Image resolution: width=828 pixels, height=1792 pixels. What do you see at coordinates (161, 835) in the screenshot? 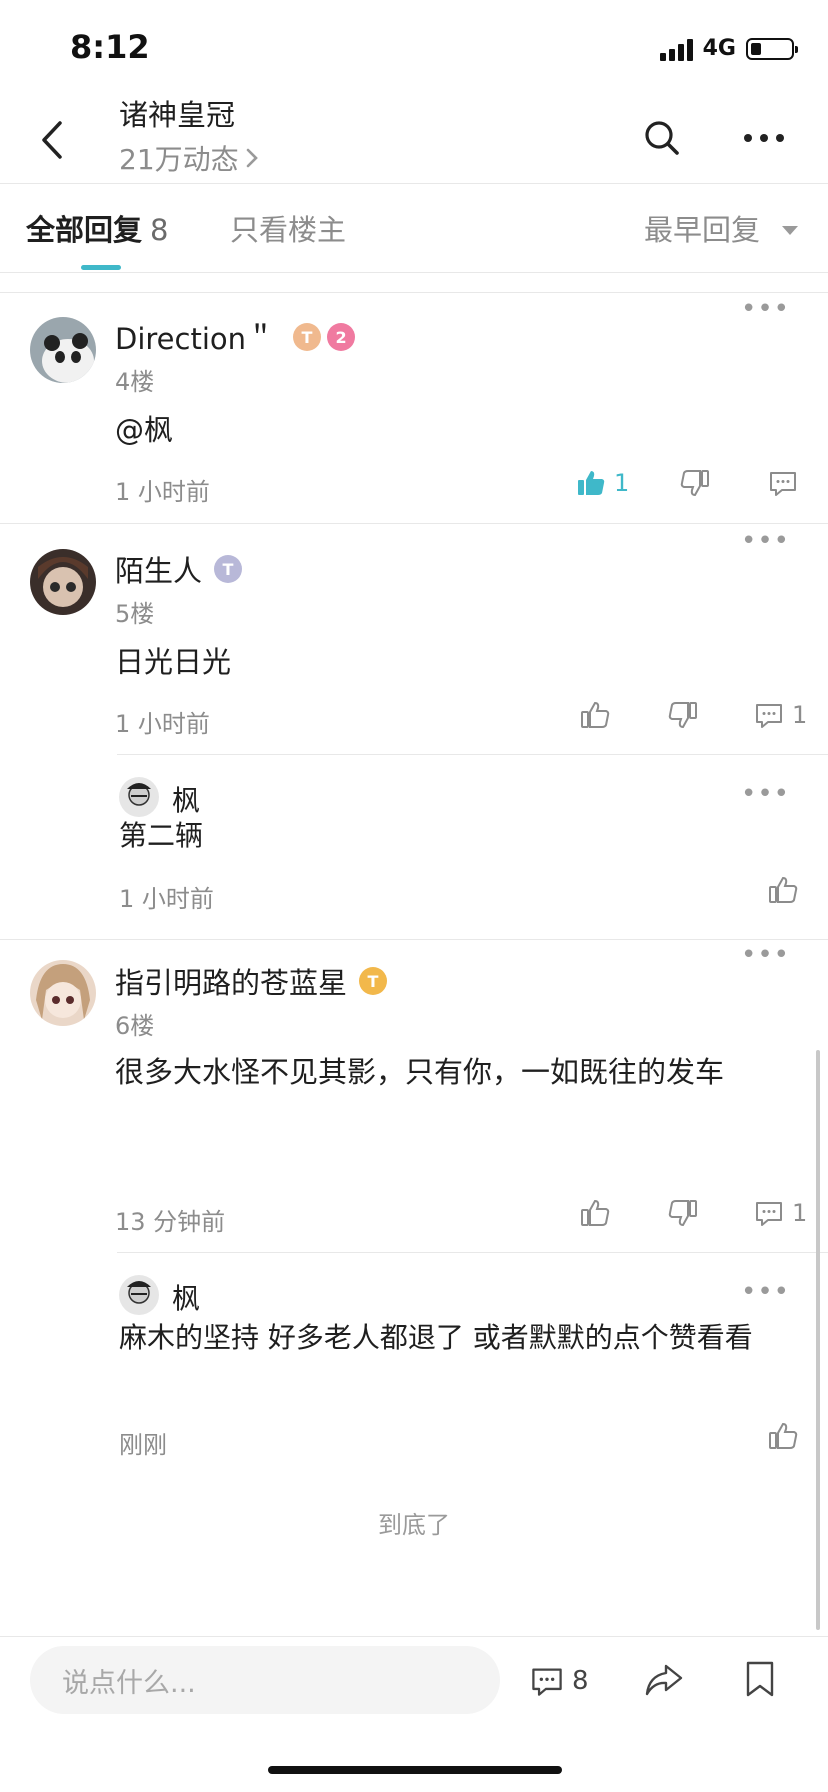
I see `reply-content: 第二辆` at bounding box center [161, 835].